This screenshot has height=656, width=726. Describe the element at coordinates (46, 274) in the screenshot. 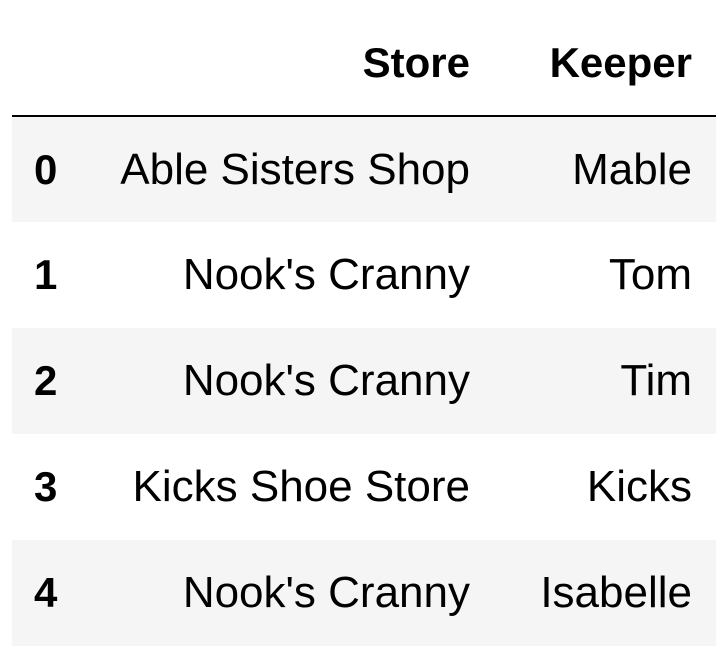

I see `row-index: 1` at that location.